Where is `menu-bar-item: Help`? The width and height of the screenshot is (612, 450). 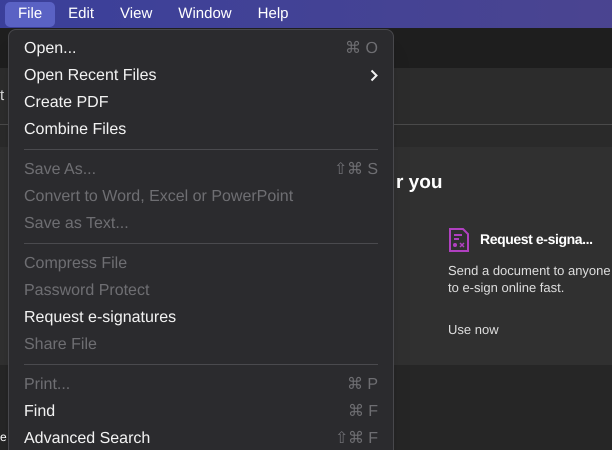
menu-bar-item: Help is located at coordinates (273, 14).